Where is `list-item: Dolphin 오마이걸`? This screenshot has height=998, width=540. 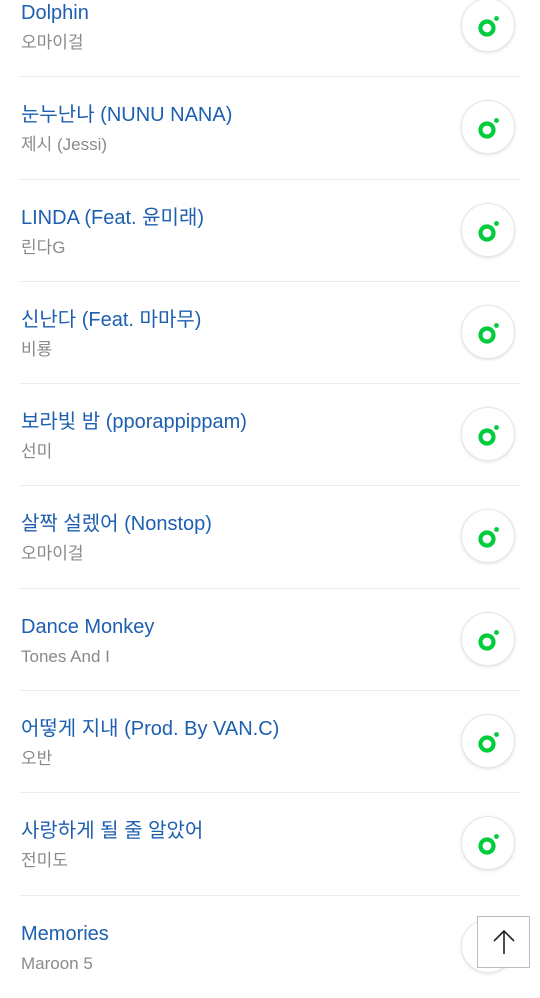 list-item: Dolphin 오마이걸 is located at coordinates (270, 39).